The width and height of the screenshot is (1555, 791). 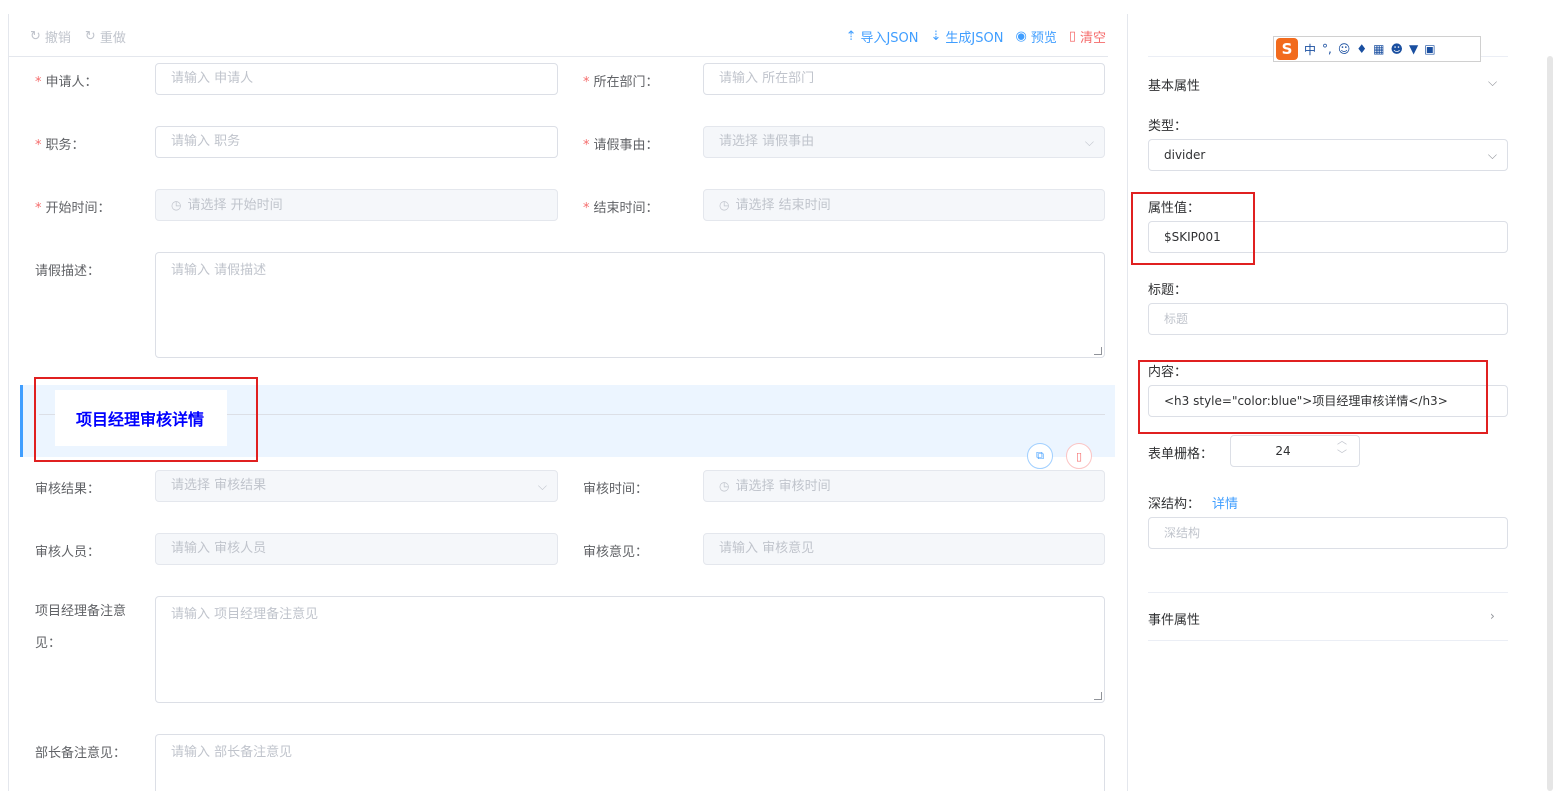 I want to click on review-result-label: 审核结果：, so click(x=68, y=489).